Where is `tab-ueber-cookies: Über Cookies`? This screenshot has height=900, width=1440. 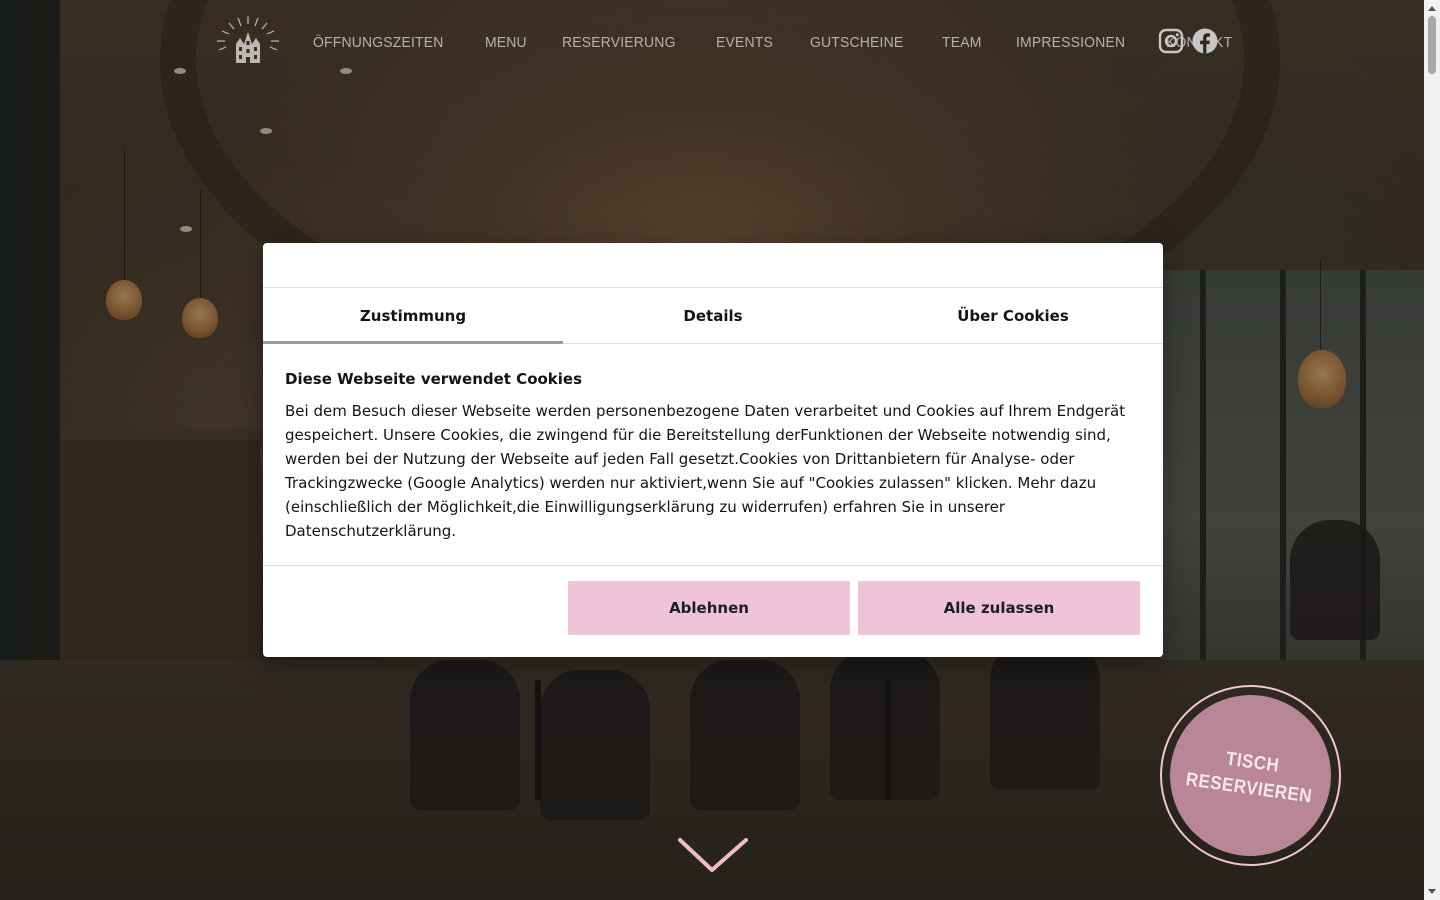
tab-ueber-cookies: Über Cookies is located at coordinates (1013, 315).